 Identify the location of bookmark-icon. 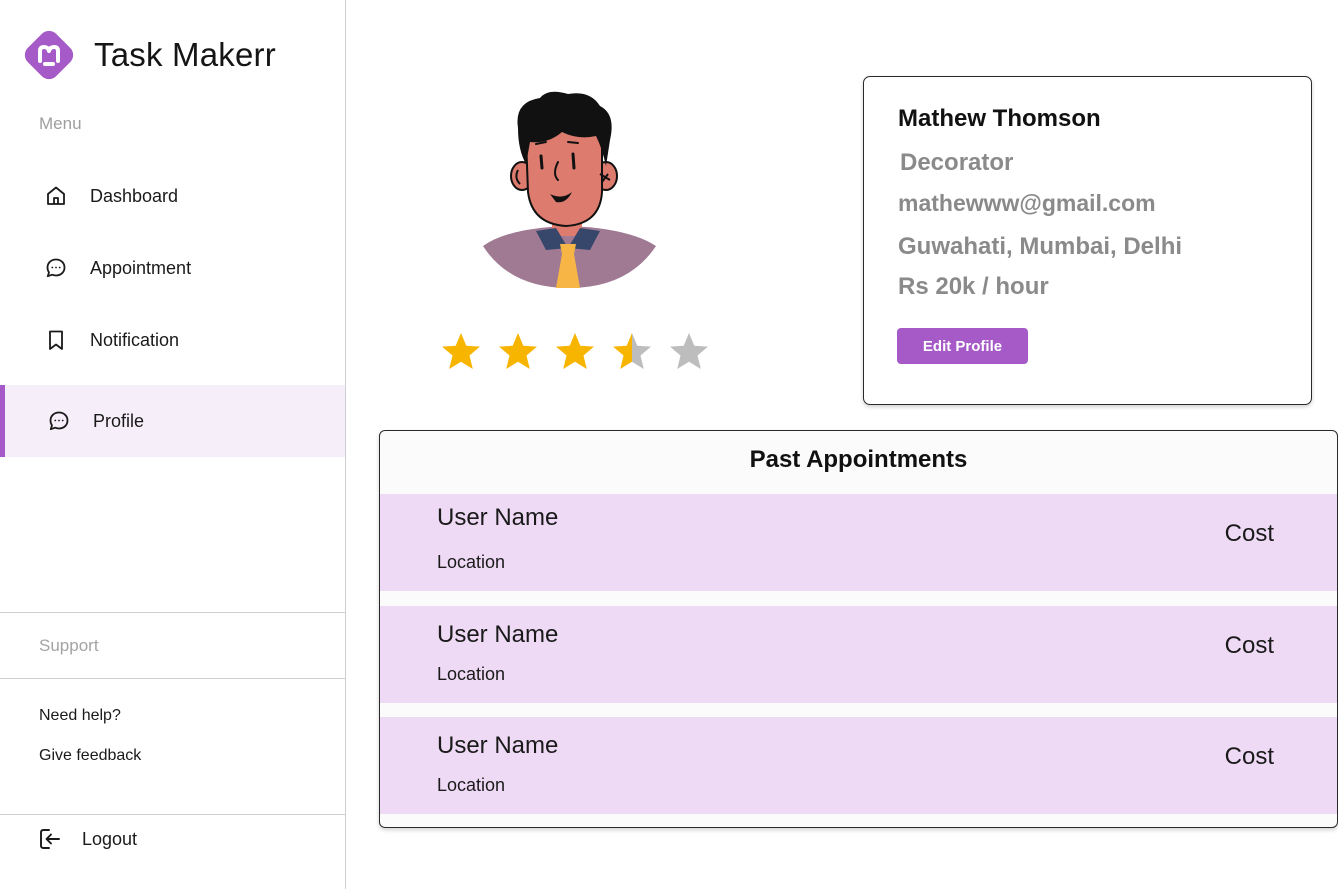
(56, 340).